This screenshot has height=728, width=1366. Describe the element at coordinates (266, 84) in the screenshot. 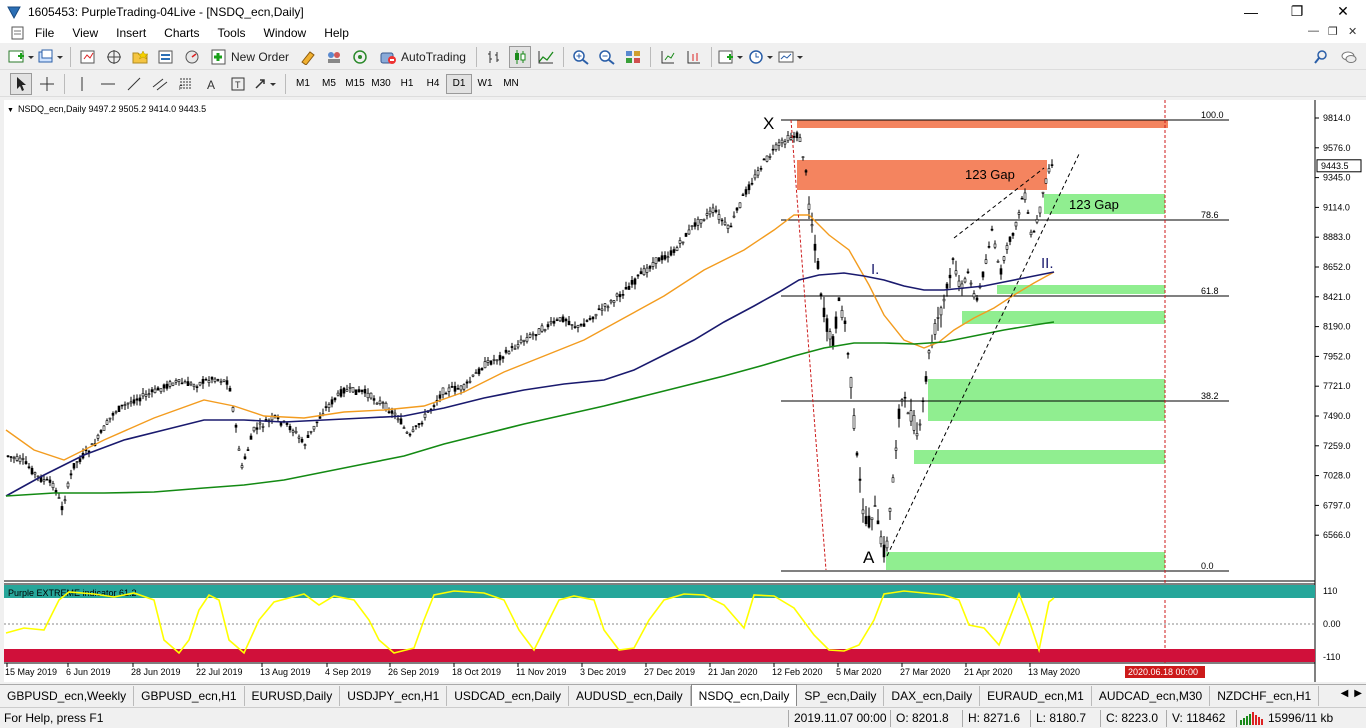

I see `arrows-dropdown-icon` at that location.